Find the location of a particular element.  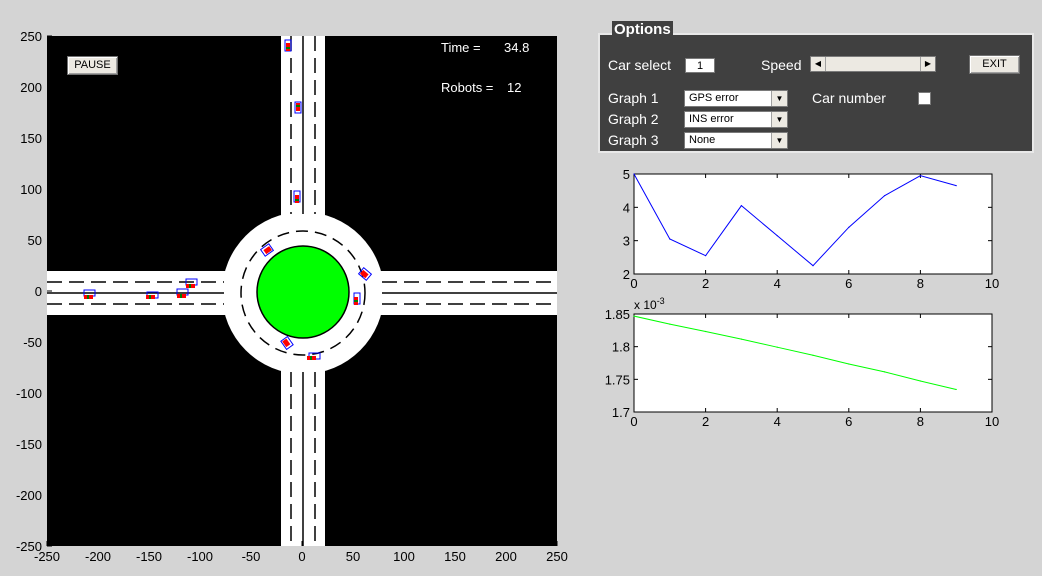

sim-x-tick-label: 250 is located at coordinates (557, 556).